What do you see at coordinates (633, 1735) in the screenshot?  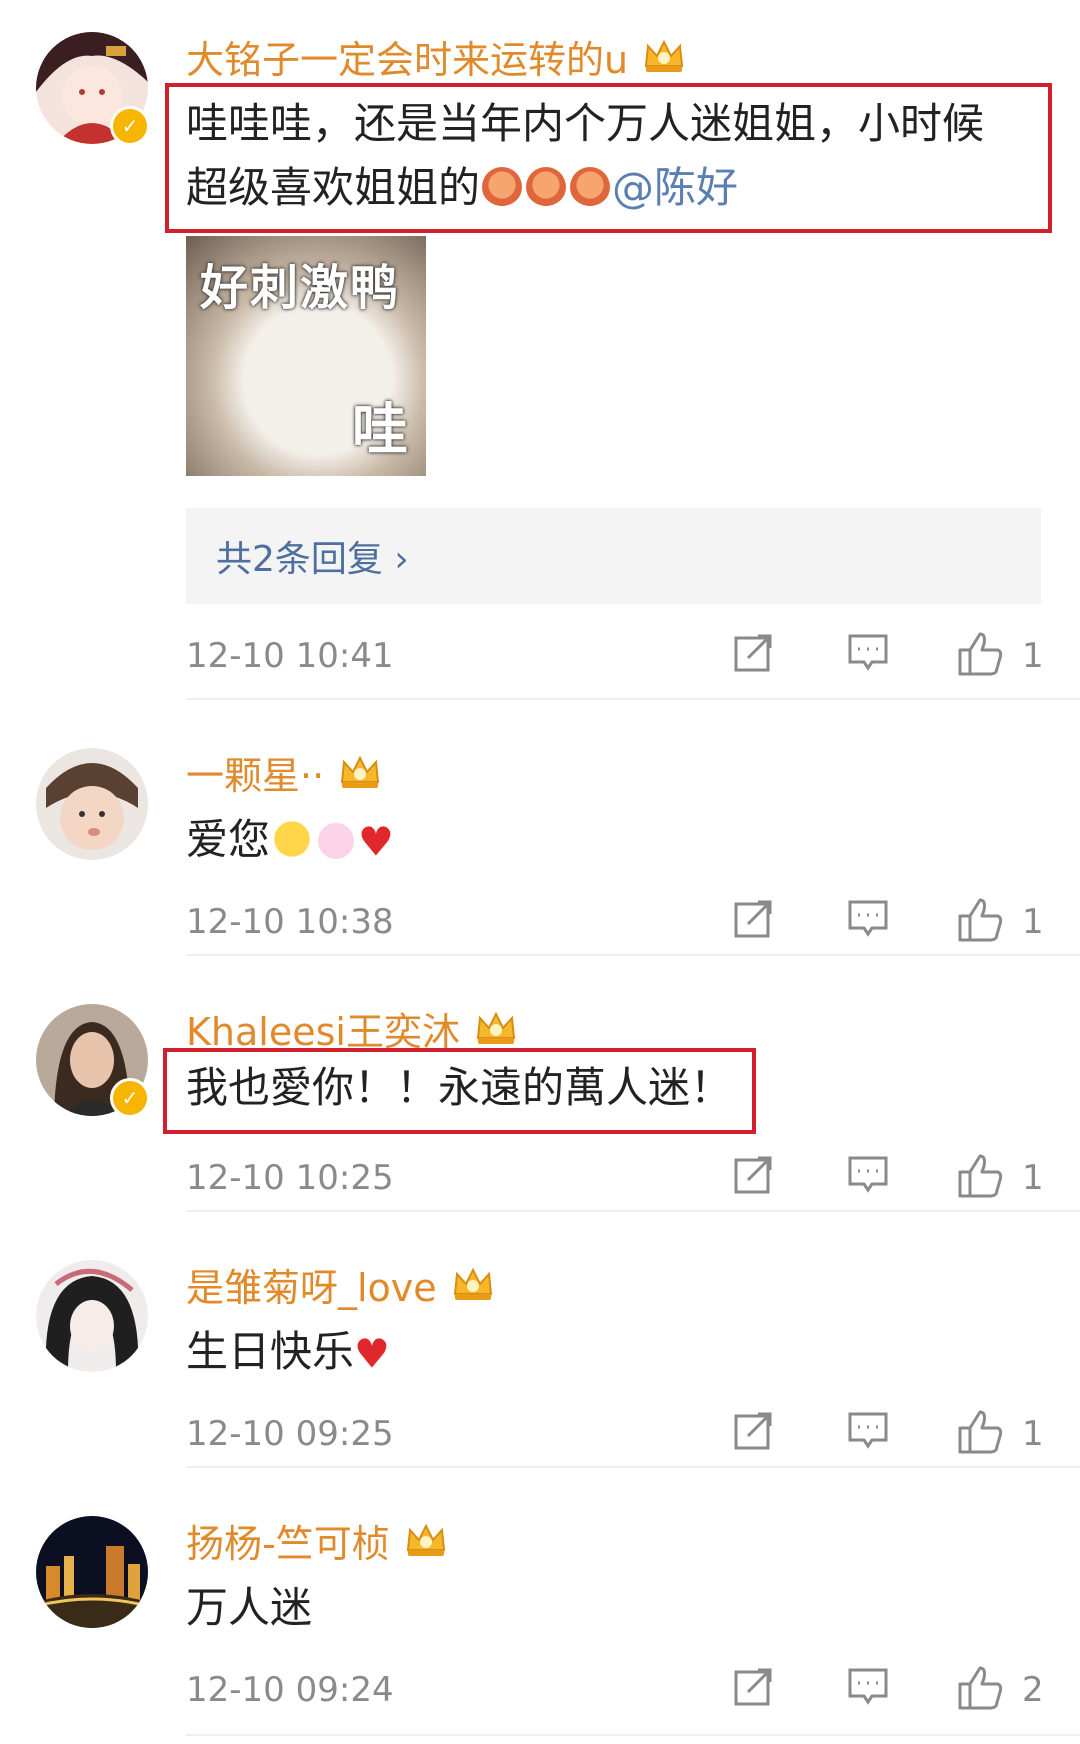 I see `divider` at bounding box center [633, 1735].